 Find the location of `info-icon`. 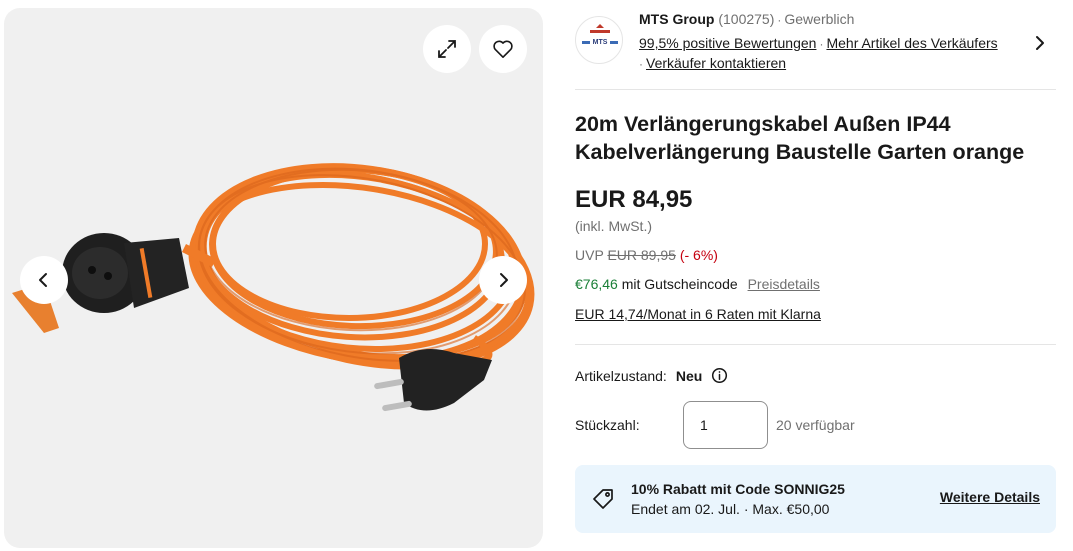

info-icon is located at coordinates (719, 375).